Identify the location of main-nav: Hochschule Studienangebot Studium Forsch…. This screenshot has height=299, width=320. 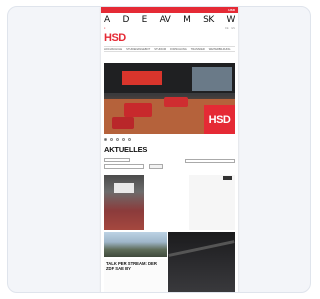
(169, 49).